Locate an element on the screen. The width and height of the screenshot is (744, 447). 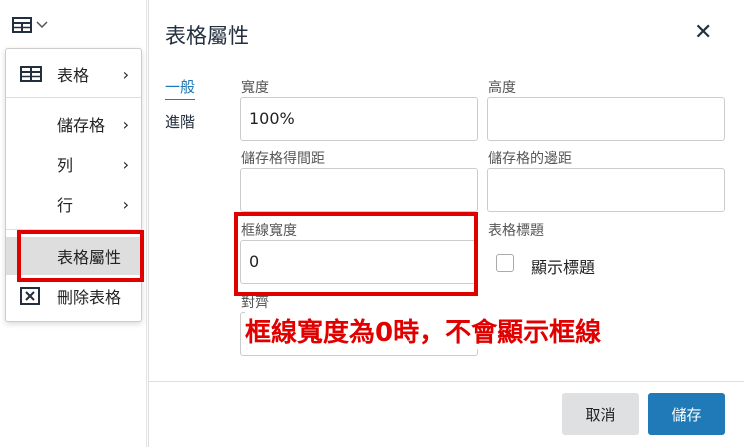
chevron-down-icon is located at coordinates (42, 25).